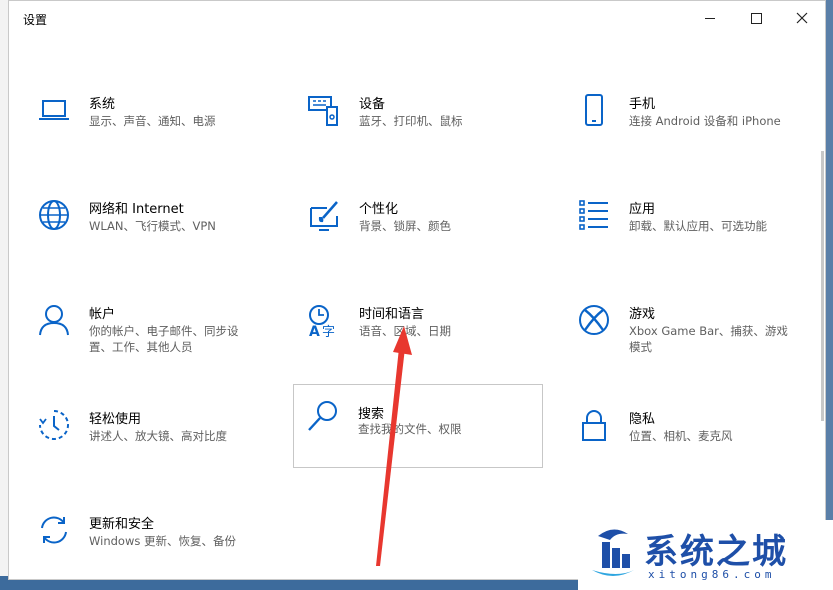 The image size is (833, 590). I want to click on xbox-icon, so click(594, 320).